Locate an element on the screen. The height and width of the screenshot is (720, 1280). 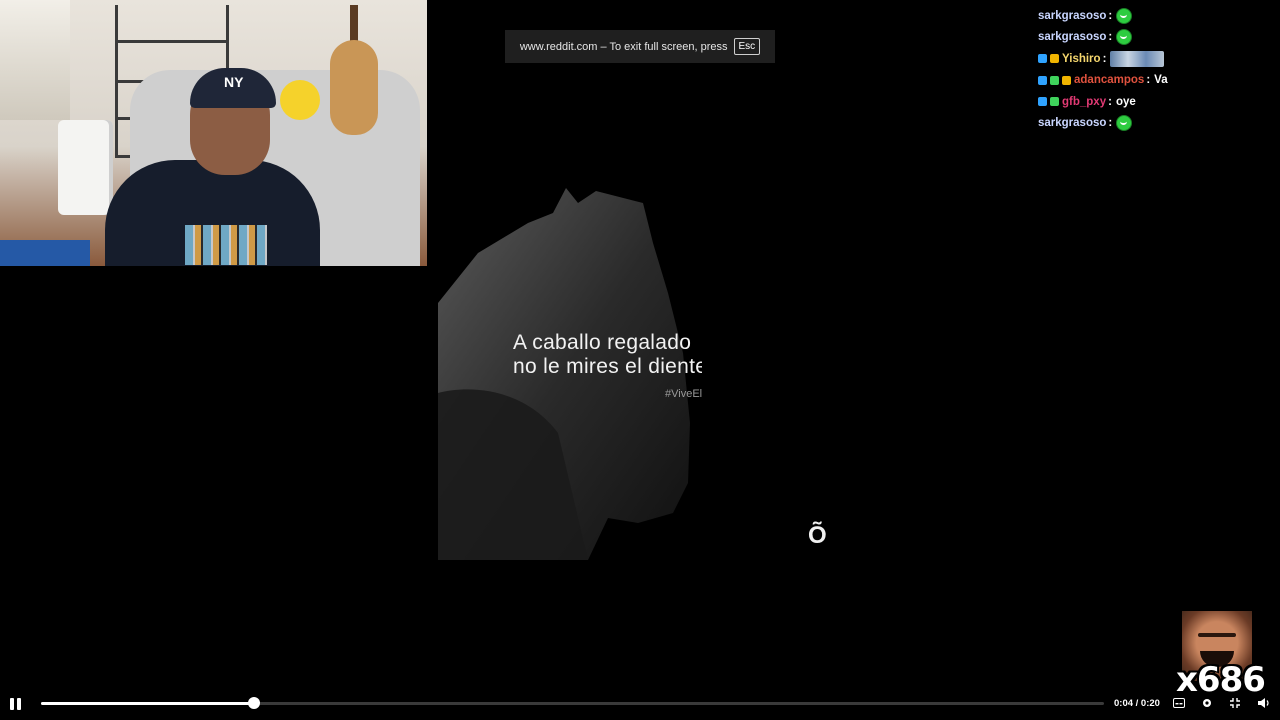
progress-thumb is located at coordinates (253, 703).